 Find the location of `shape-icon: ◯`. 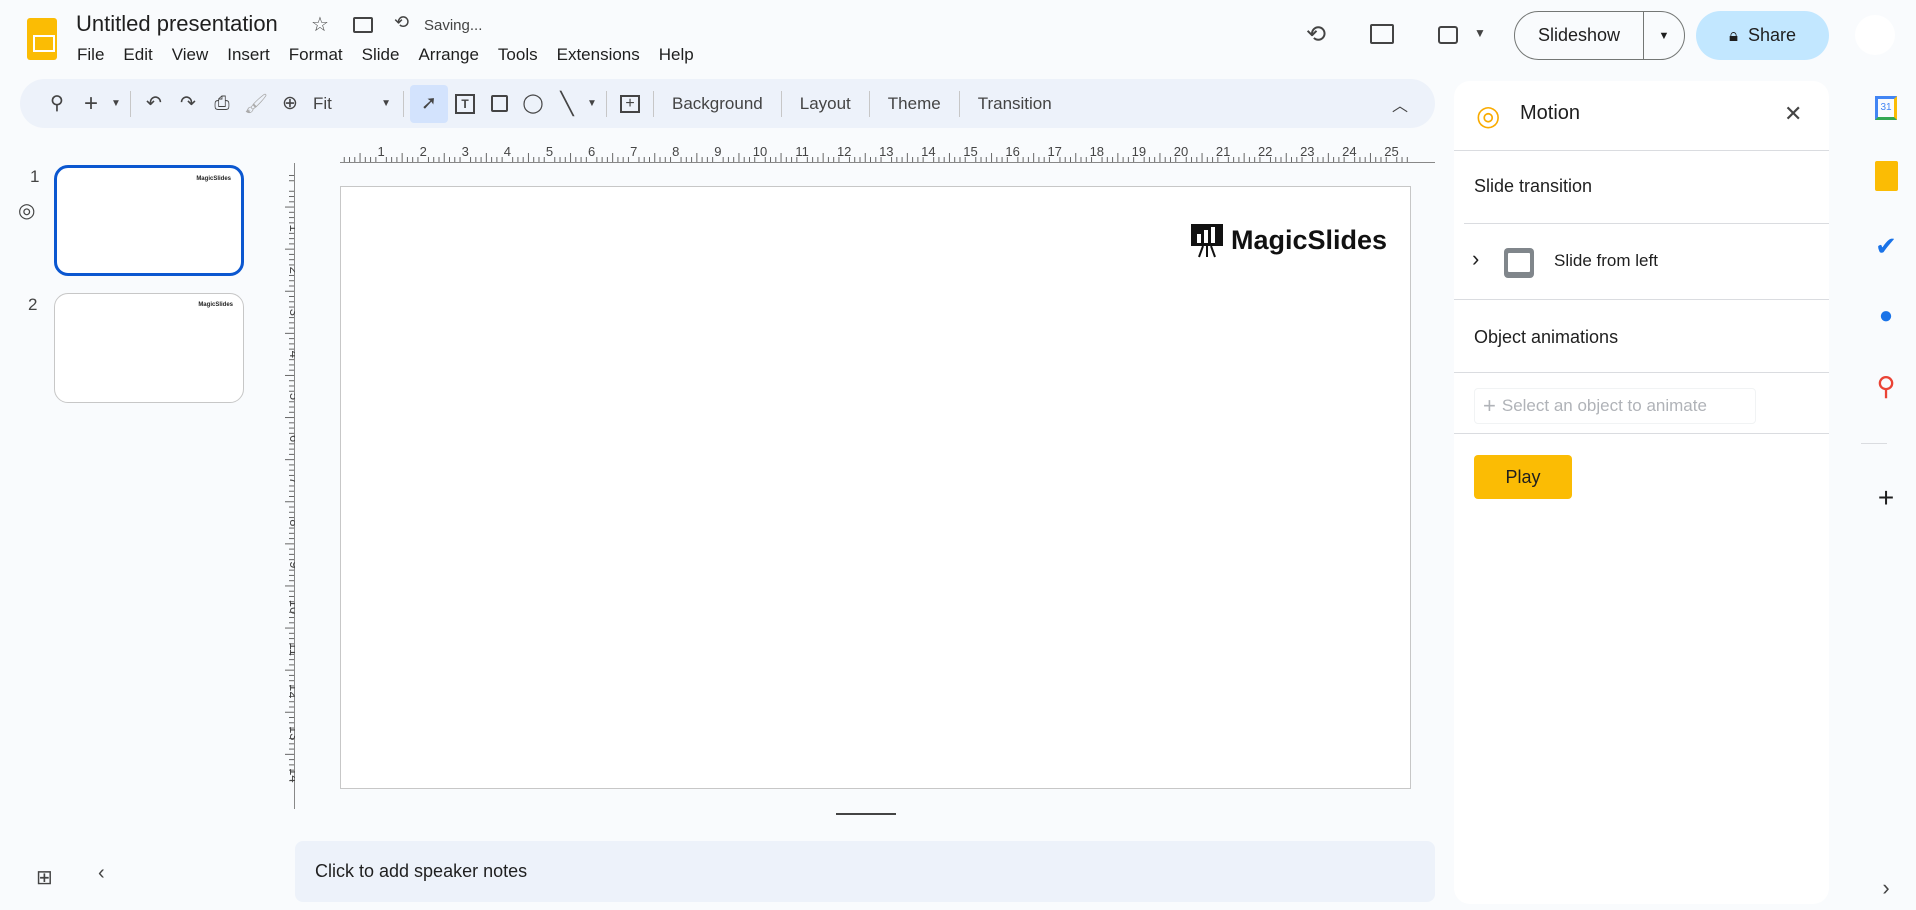

shape-icon: ◯ is located at coordinates (533, 104).